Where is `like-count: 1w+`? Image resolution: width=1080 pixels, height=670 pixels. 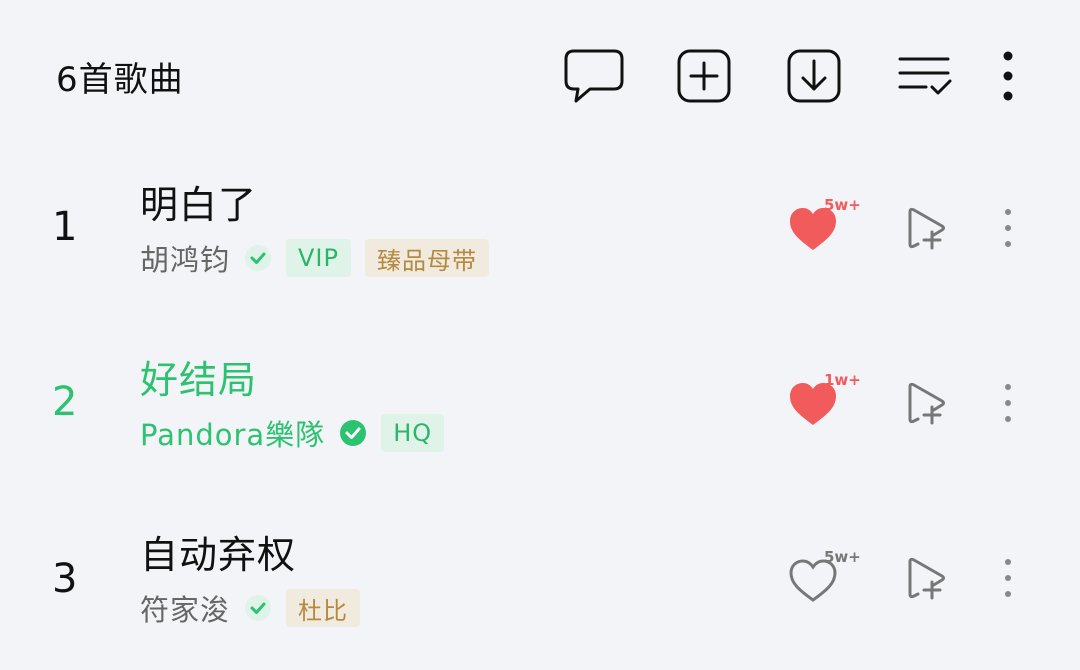
like-count: 1w+ is located at coordinates (842, 380).